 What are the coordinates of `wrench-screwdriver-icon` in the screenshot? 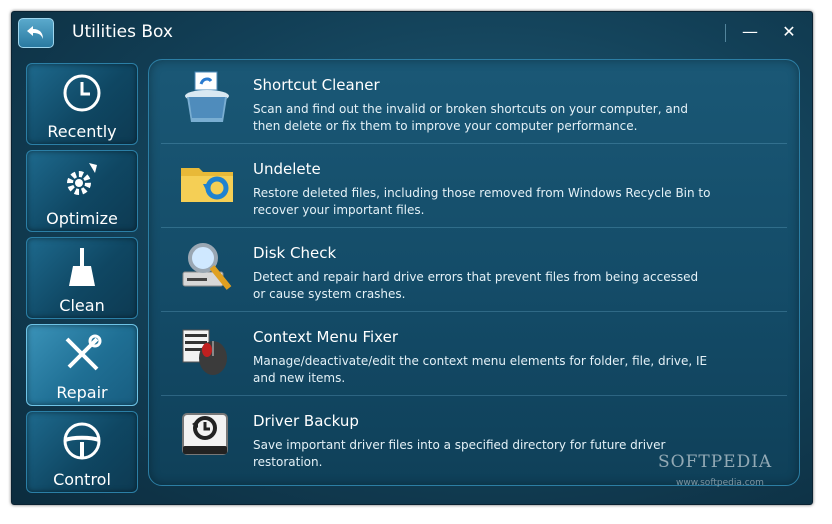 It's located at (83, 352).